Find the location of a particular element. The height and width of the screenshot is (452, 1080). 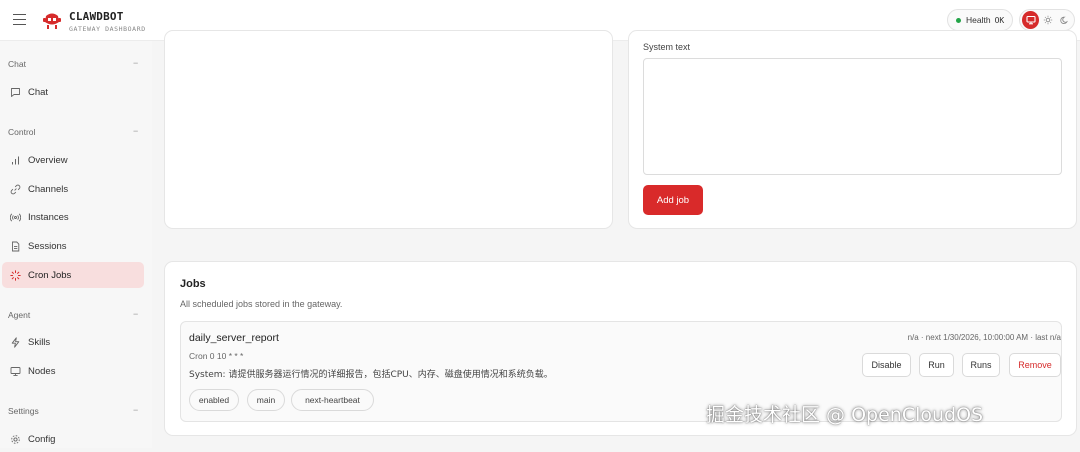

health-value: OK is located at coordinates (999, 20).